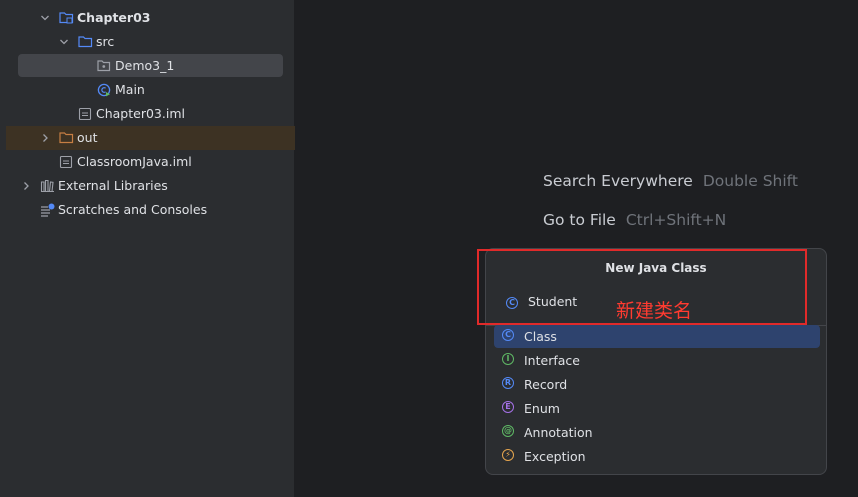 The width and height of the screenshot is (858, 497). I want to click on annotation-icon: @, so click(508, 431).